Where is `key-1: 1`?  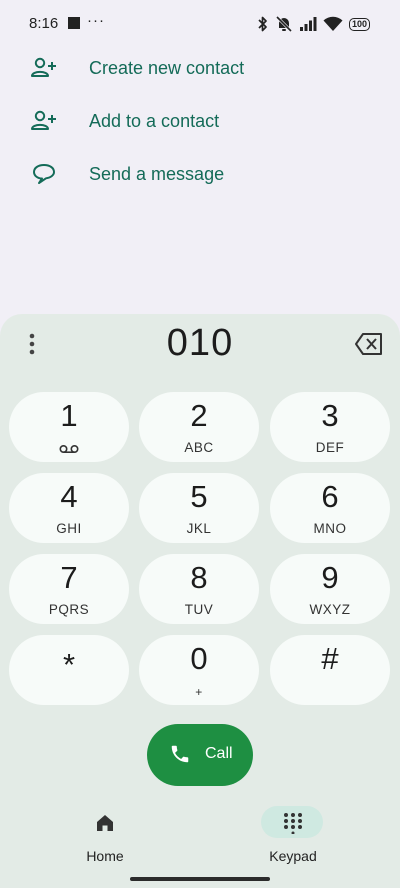 key-1: 1 is located at coordinates (69, 427).